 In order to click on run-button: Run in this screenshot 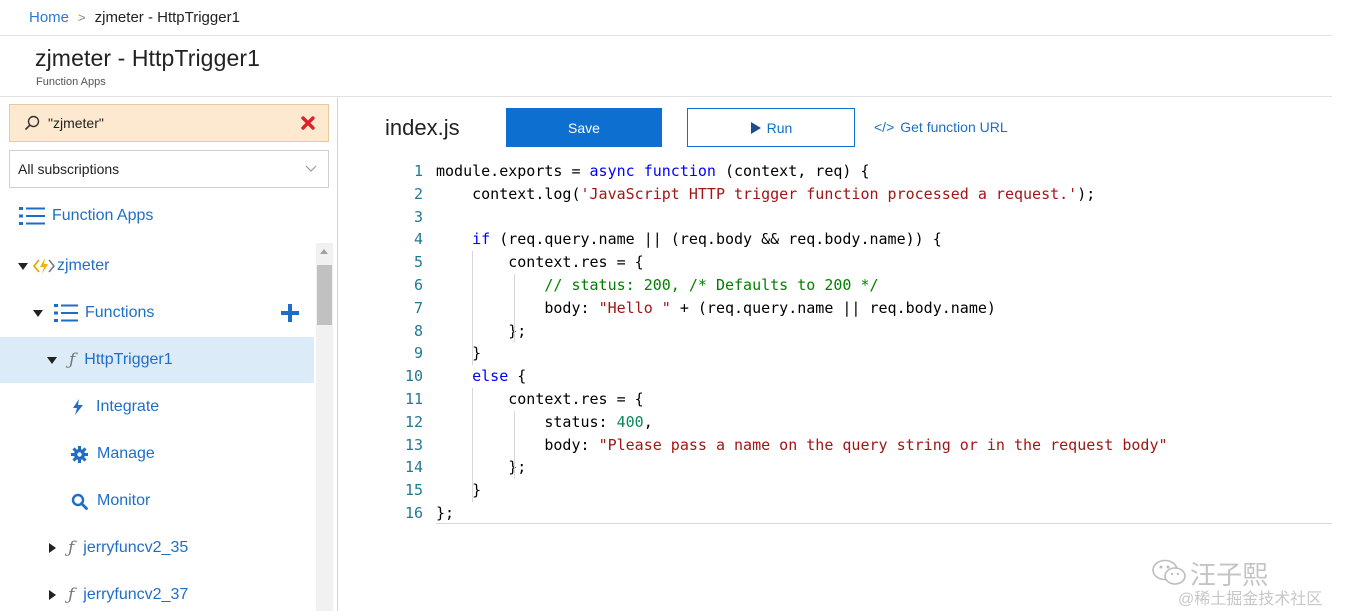, I will do `click(771, 127)`.